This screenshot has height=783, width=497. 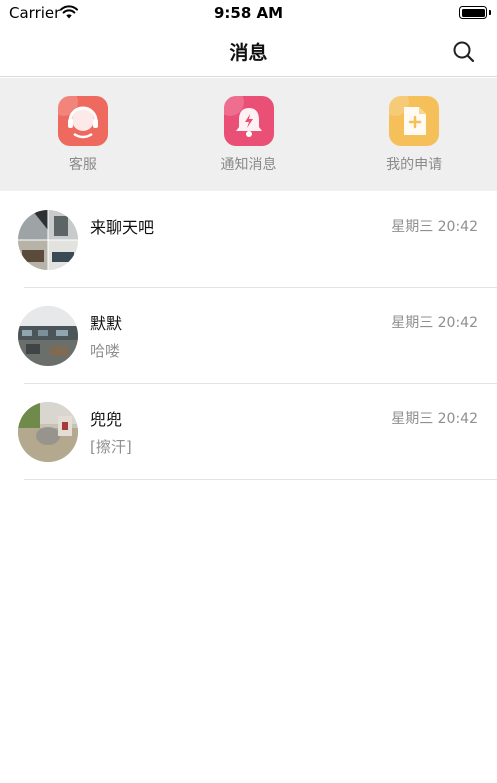 I want to click on battery-icon, so click(x=473, y=12).